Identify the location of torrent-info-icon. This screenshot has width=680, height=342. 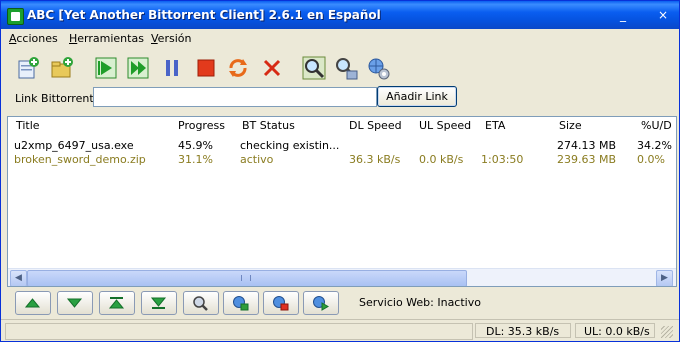
(200, 303).